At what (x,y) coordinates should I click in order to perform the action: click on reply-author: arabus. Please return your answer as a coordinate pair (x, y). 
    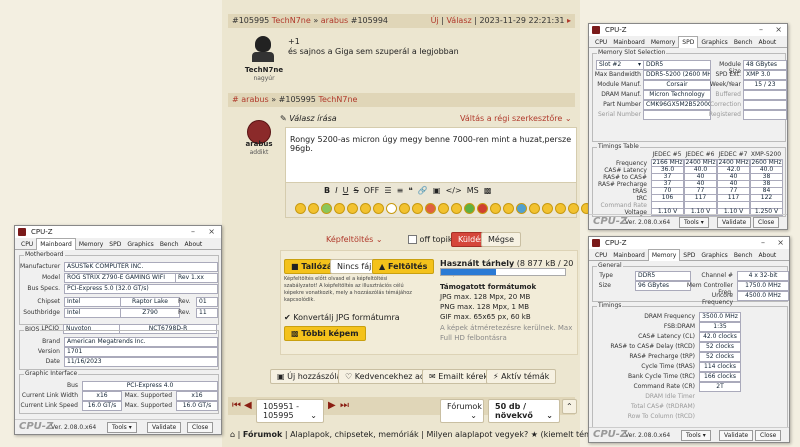
    Looking at the image, I should click on (259, 144).